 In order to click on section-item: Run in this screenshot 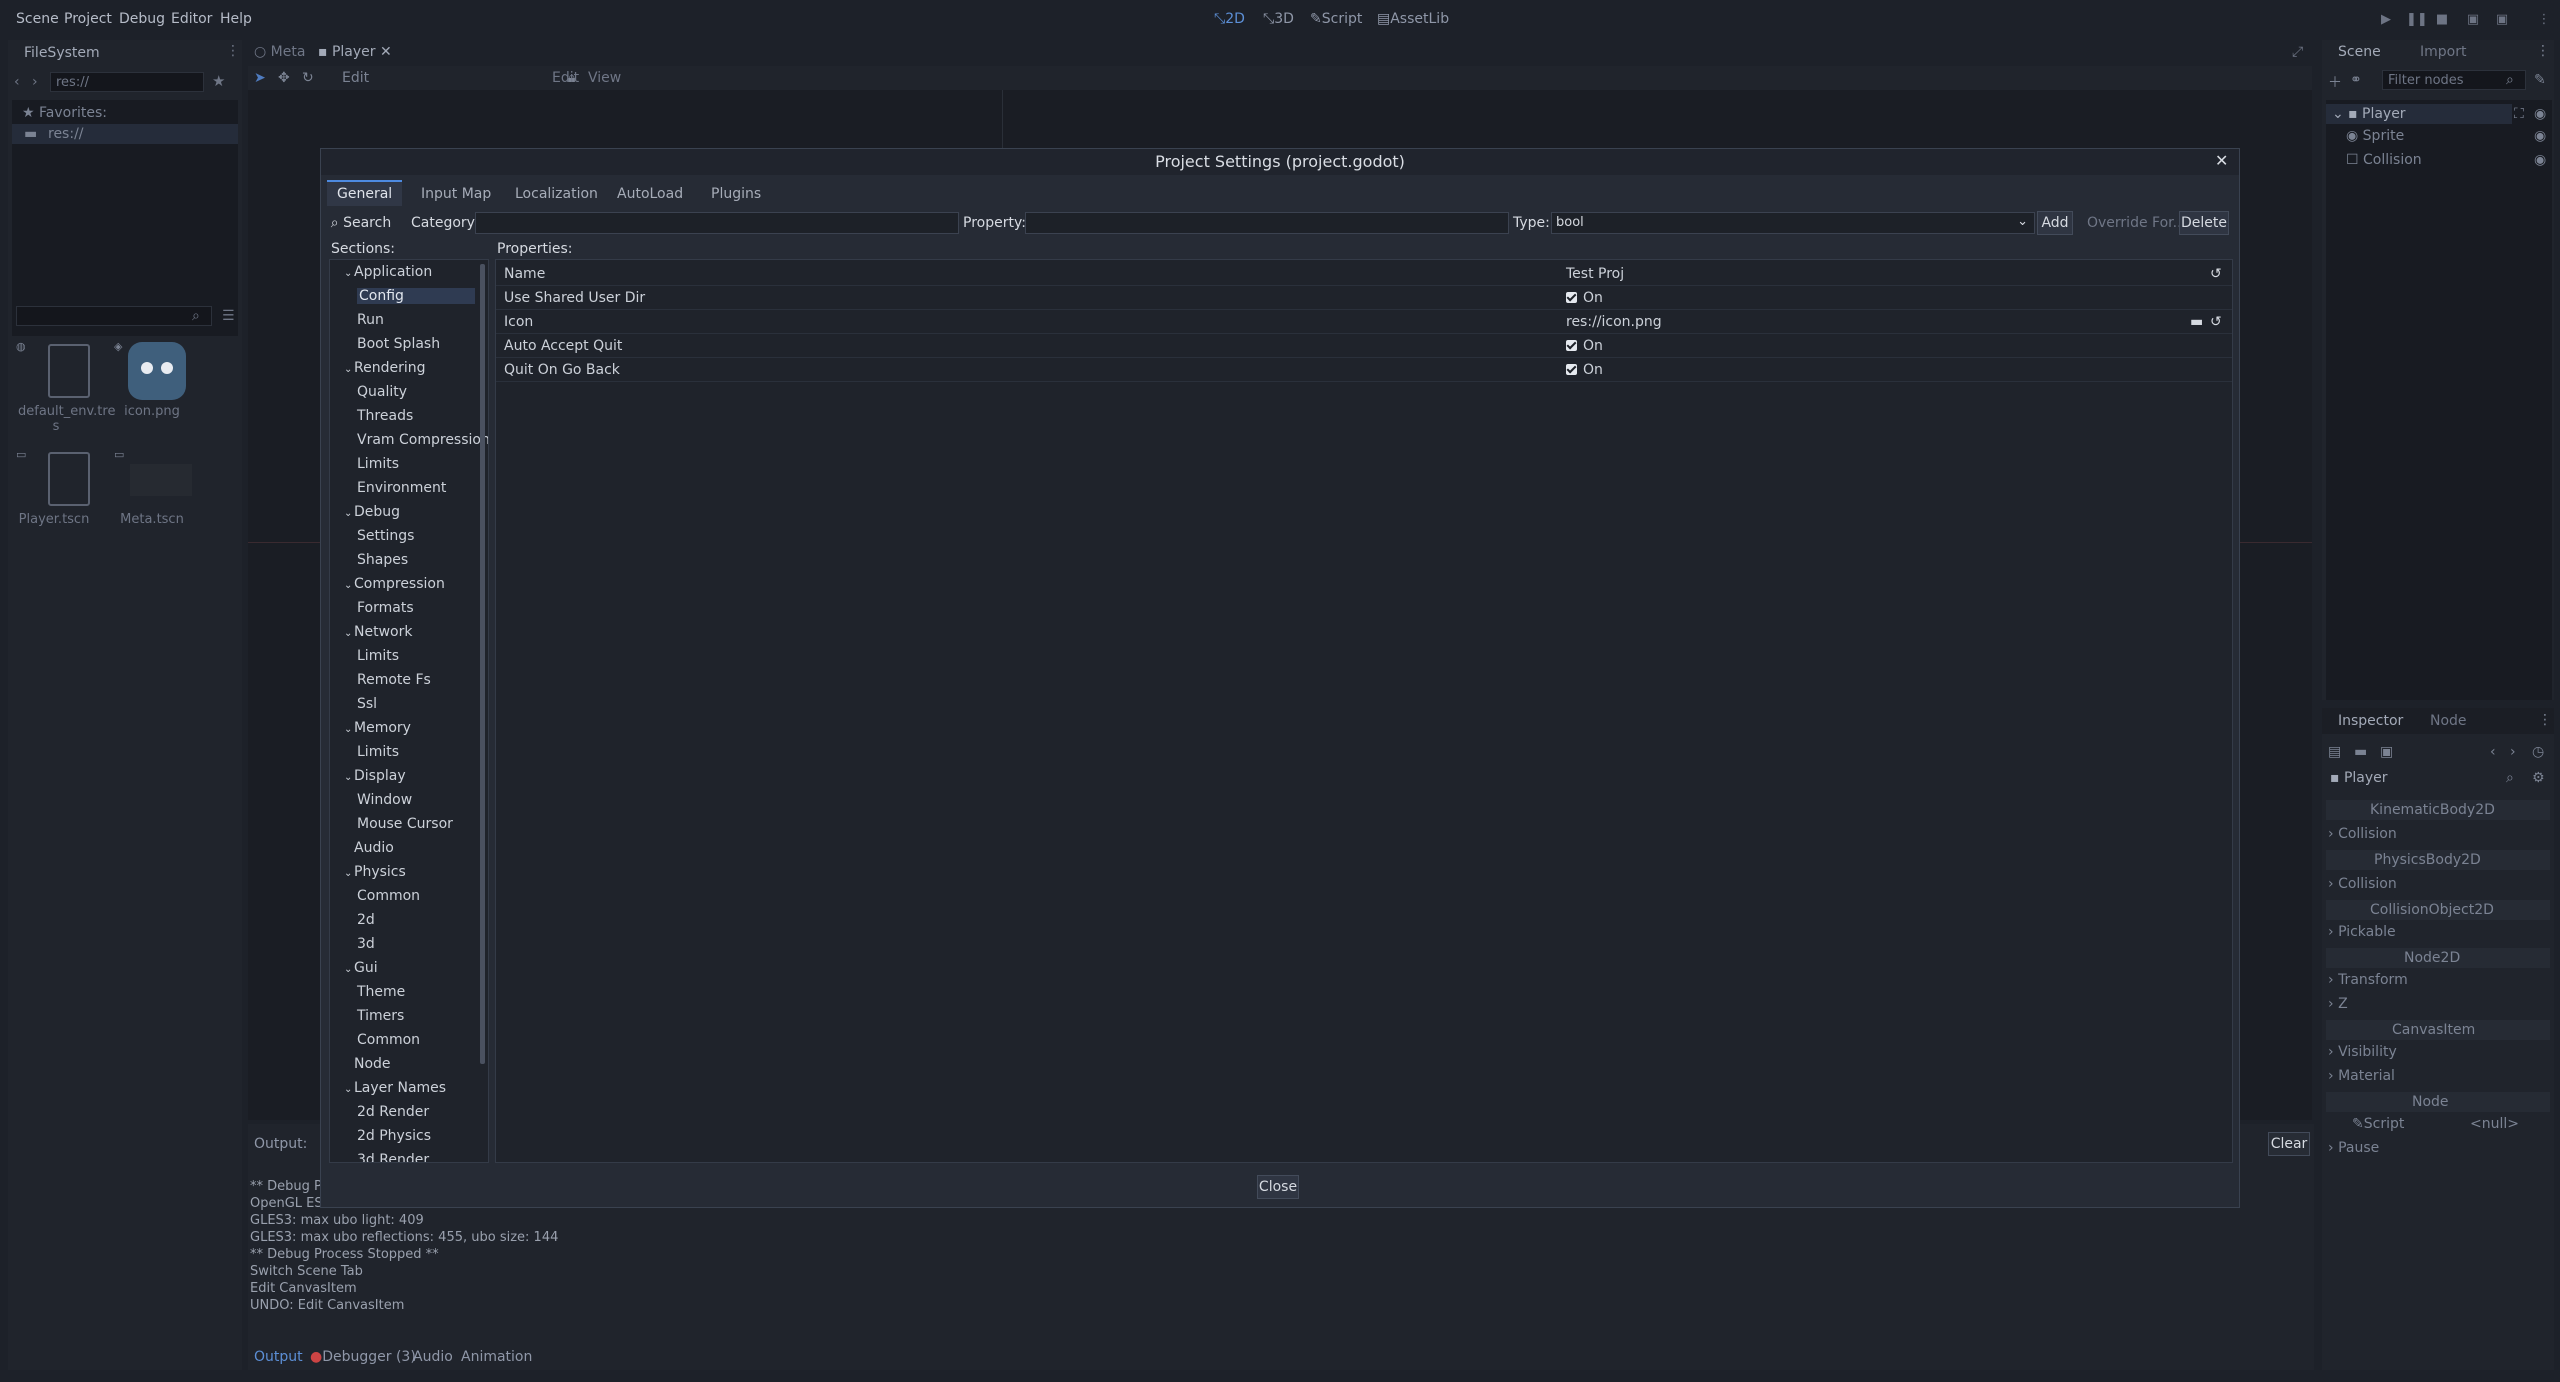, I will do `click(370, 320)`.